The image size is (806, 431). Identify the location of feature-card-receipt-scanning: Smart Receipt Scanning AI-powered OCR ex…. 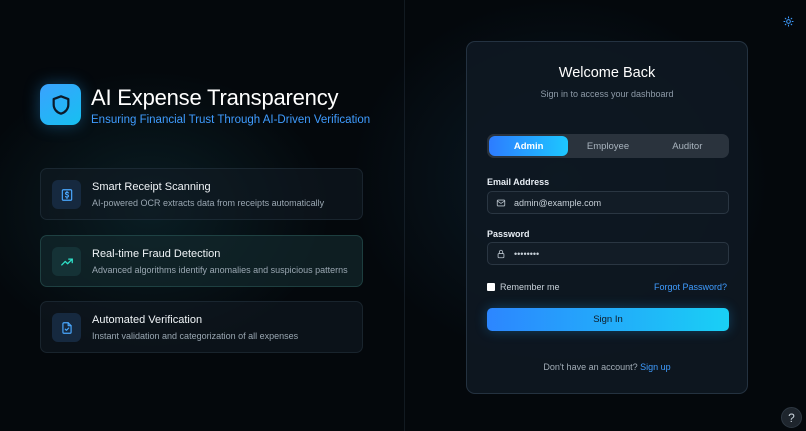
(201, 194).